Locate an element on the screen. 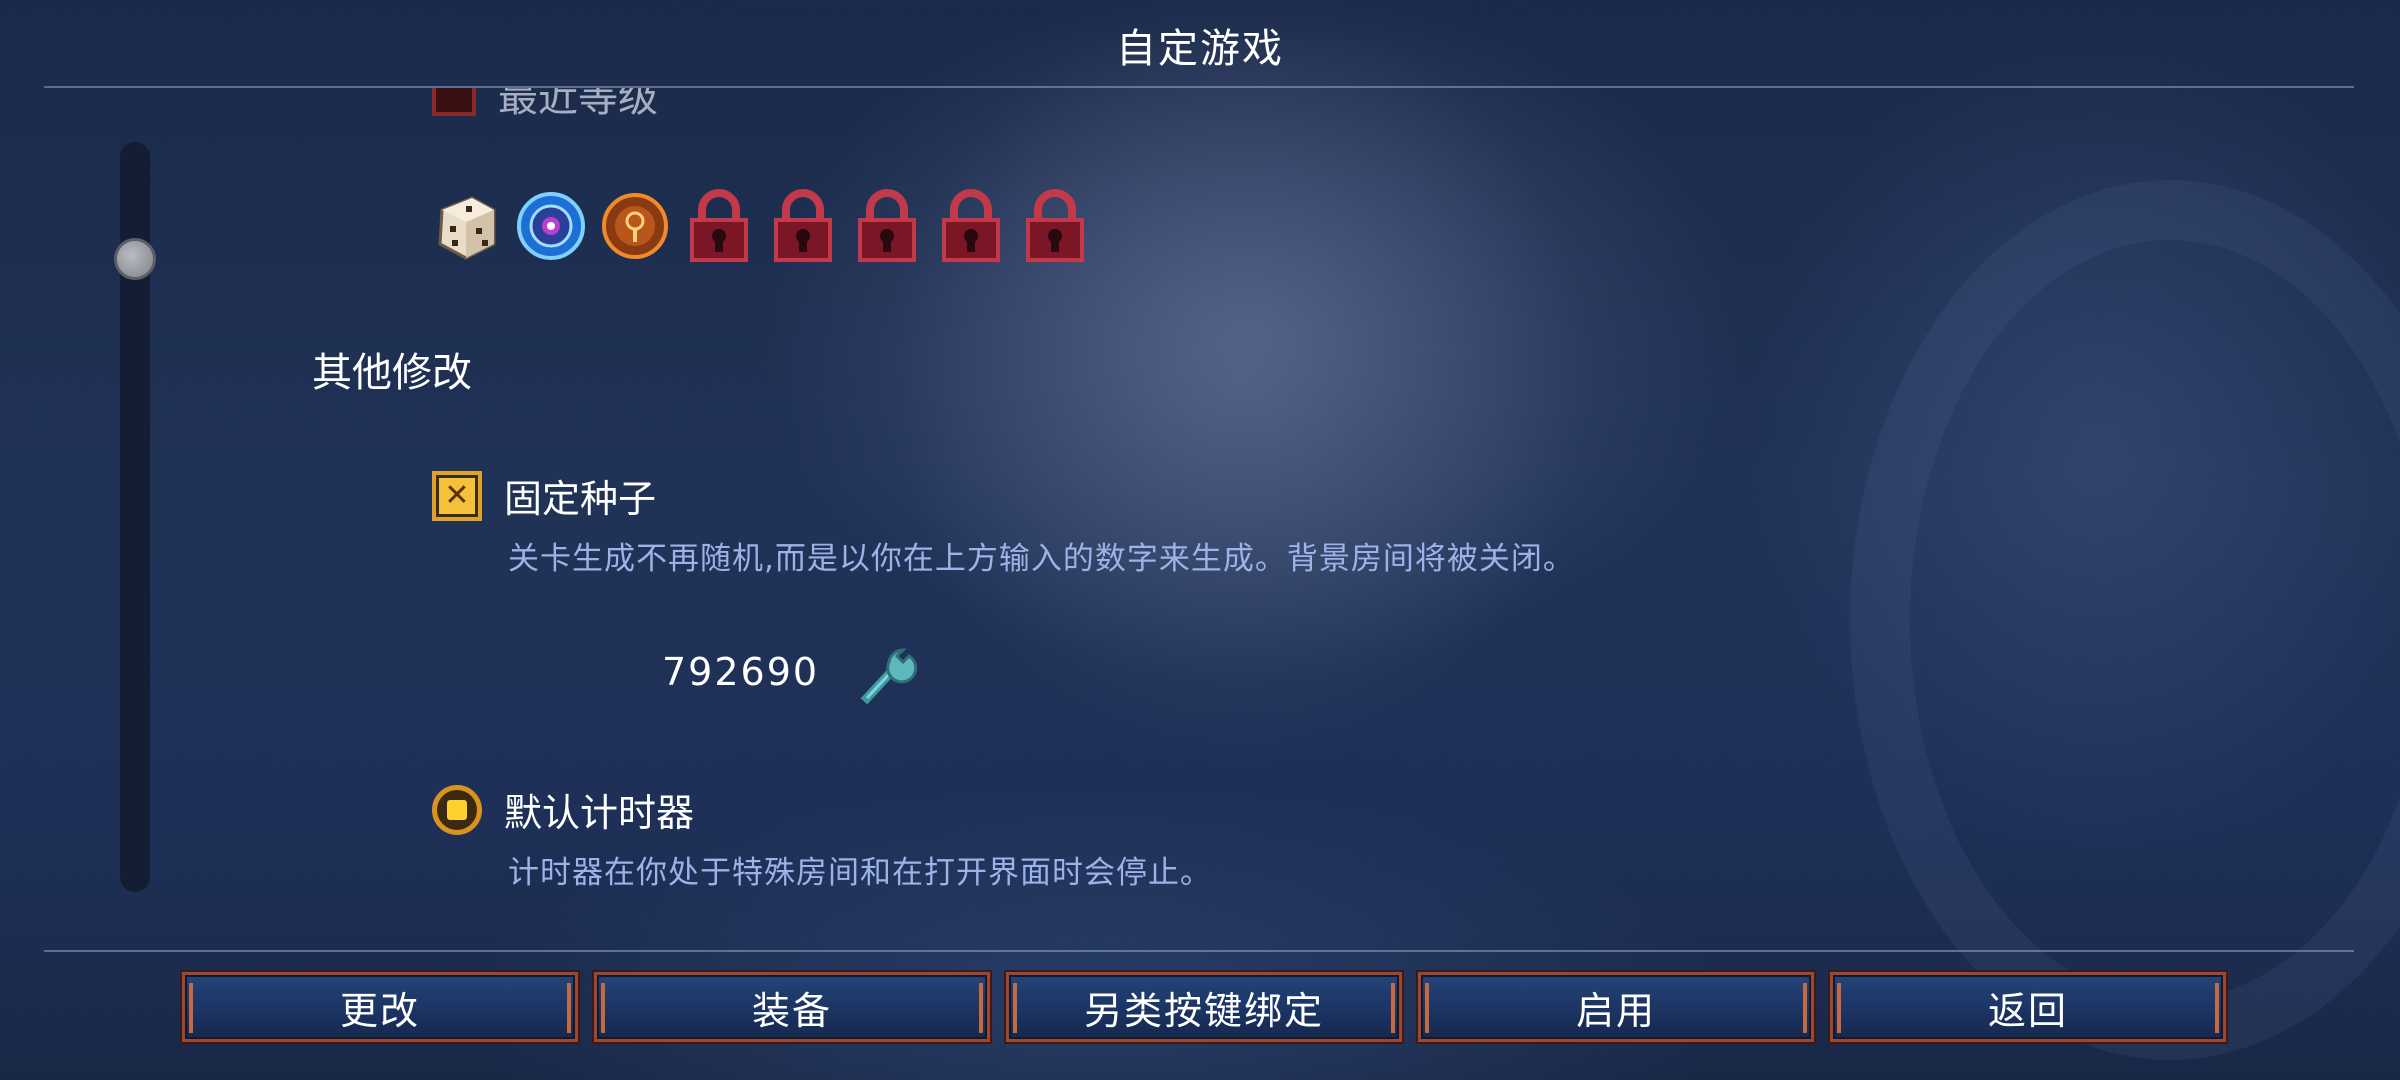  orange-rune-icon is located at coordinates (635, 226).